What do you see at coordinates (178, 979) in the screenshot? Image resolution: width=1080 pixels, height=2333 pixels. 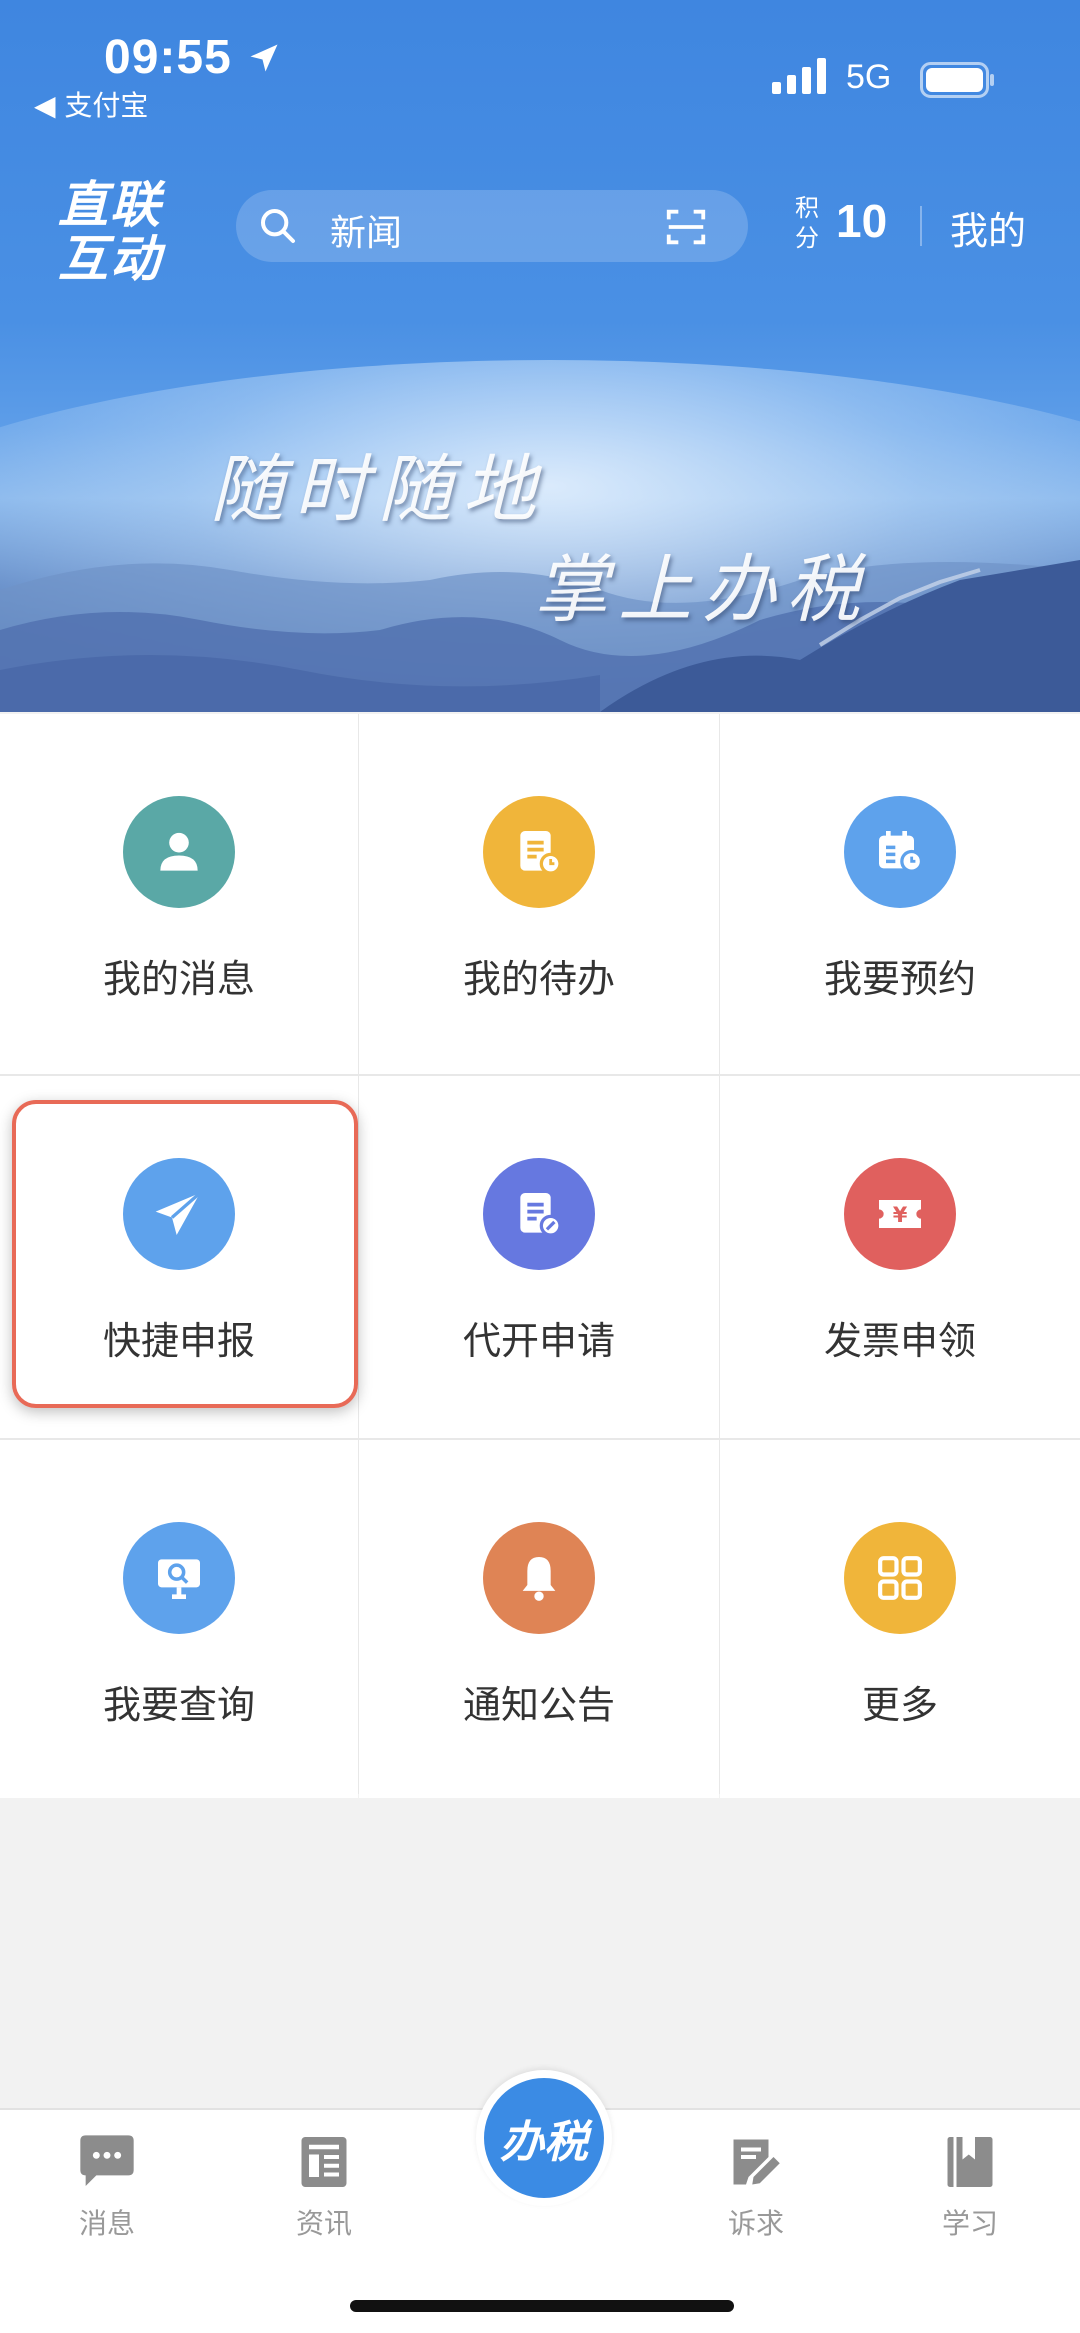 I see `grid-item-label: 我的消息` at bounding box center [178, 979].